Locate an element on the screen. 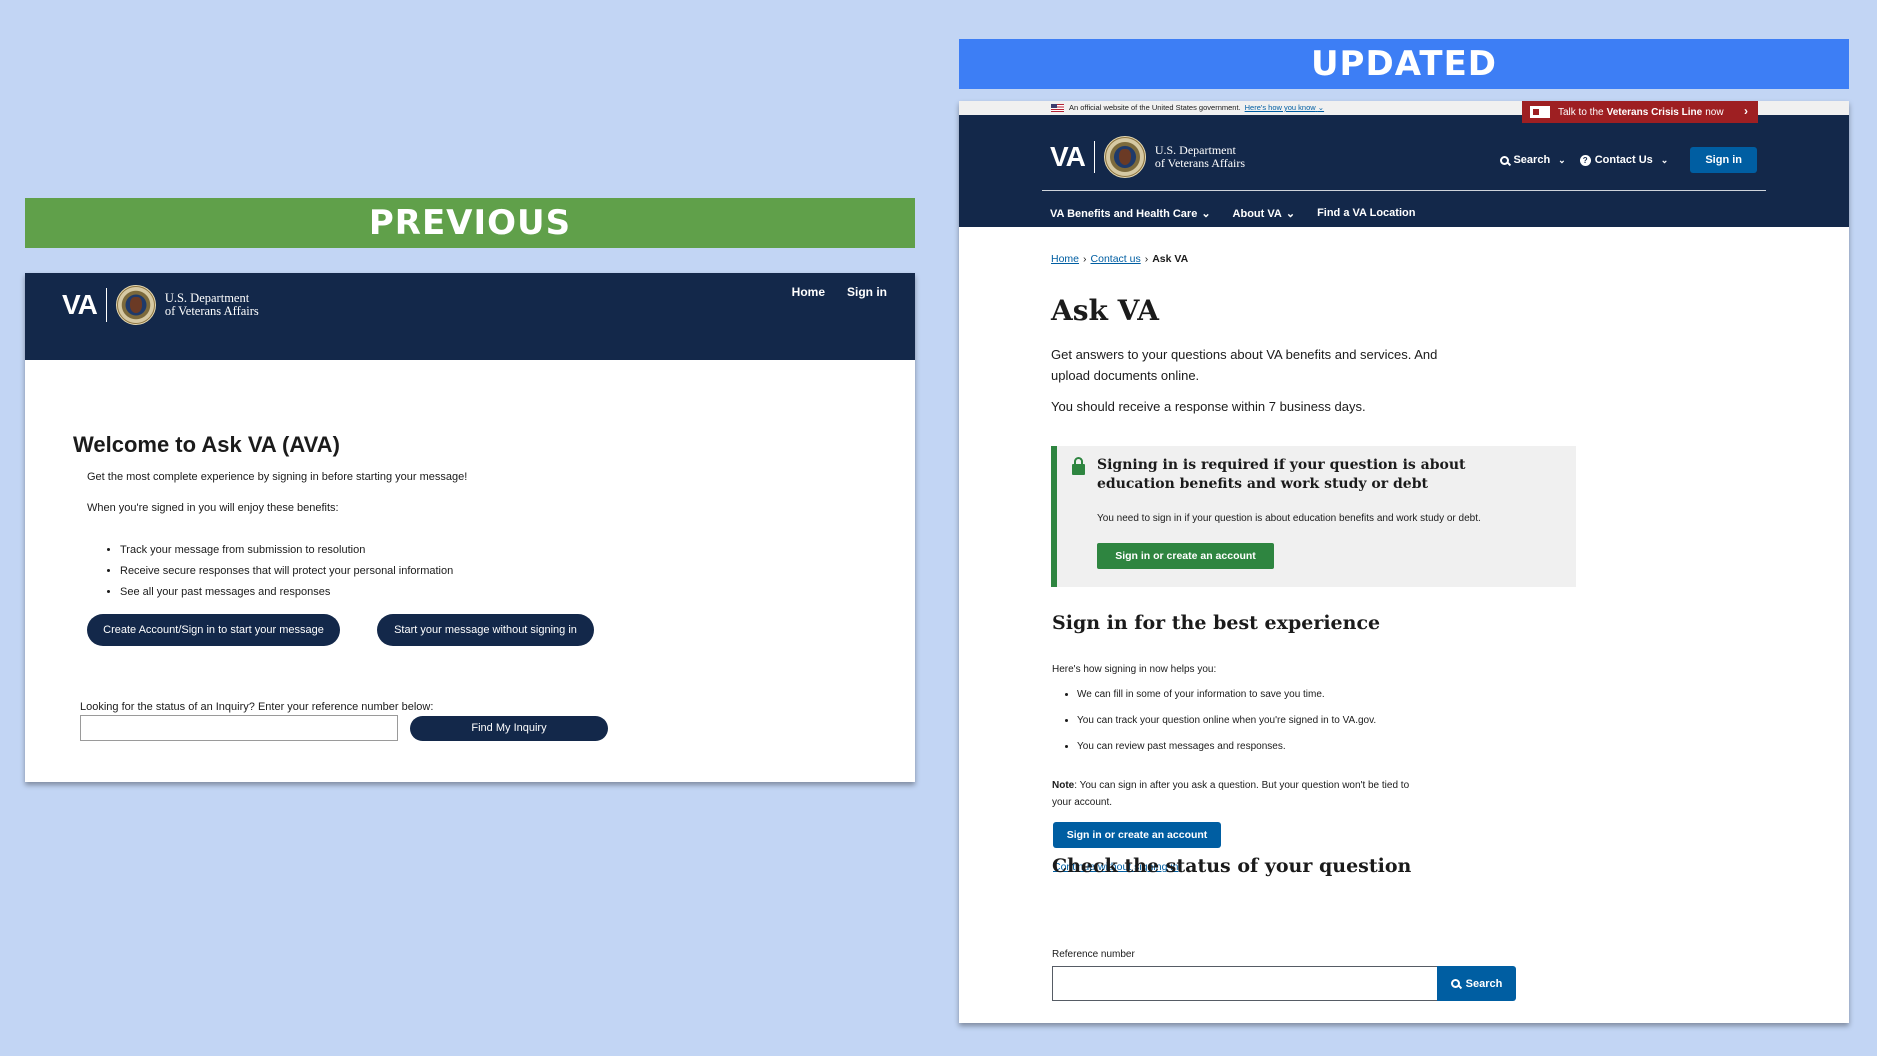 This screenshot has height=1056, width=1877. crisis-line-icon is located at coordinates (1540, 112).